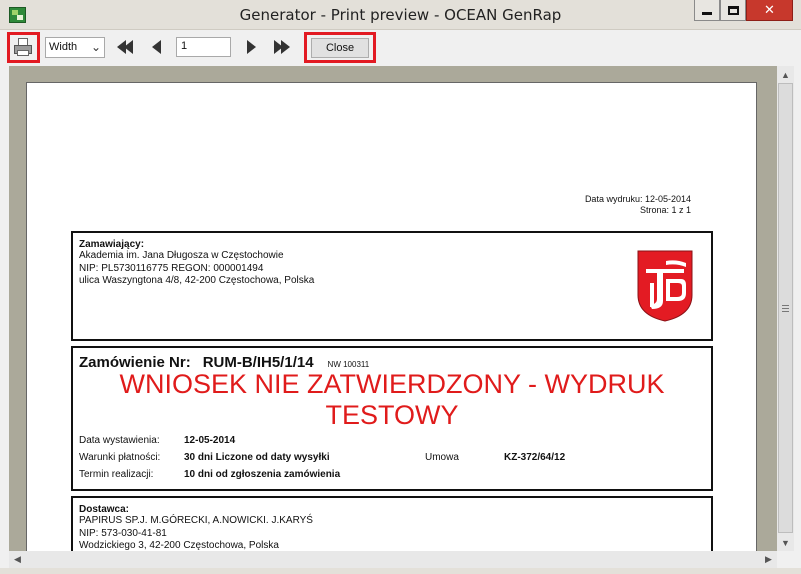  Describe the element at coordinates (665, 286) in the screenshot. I see `university-crest-logo` at that location.